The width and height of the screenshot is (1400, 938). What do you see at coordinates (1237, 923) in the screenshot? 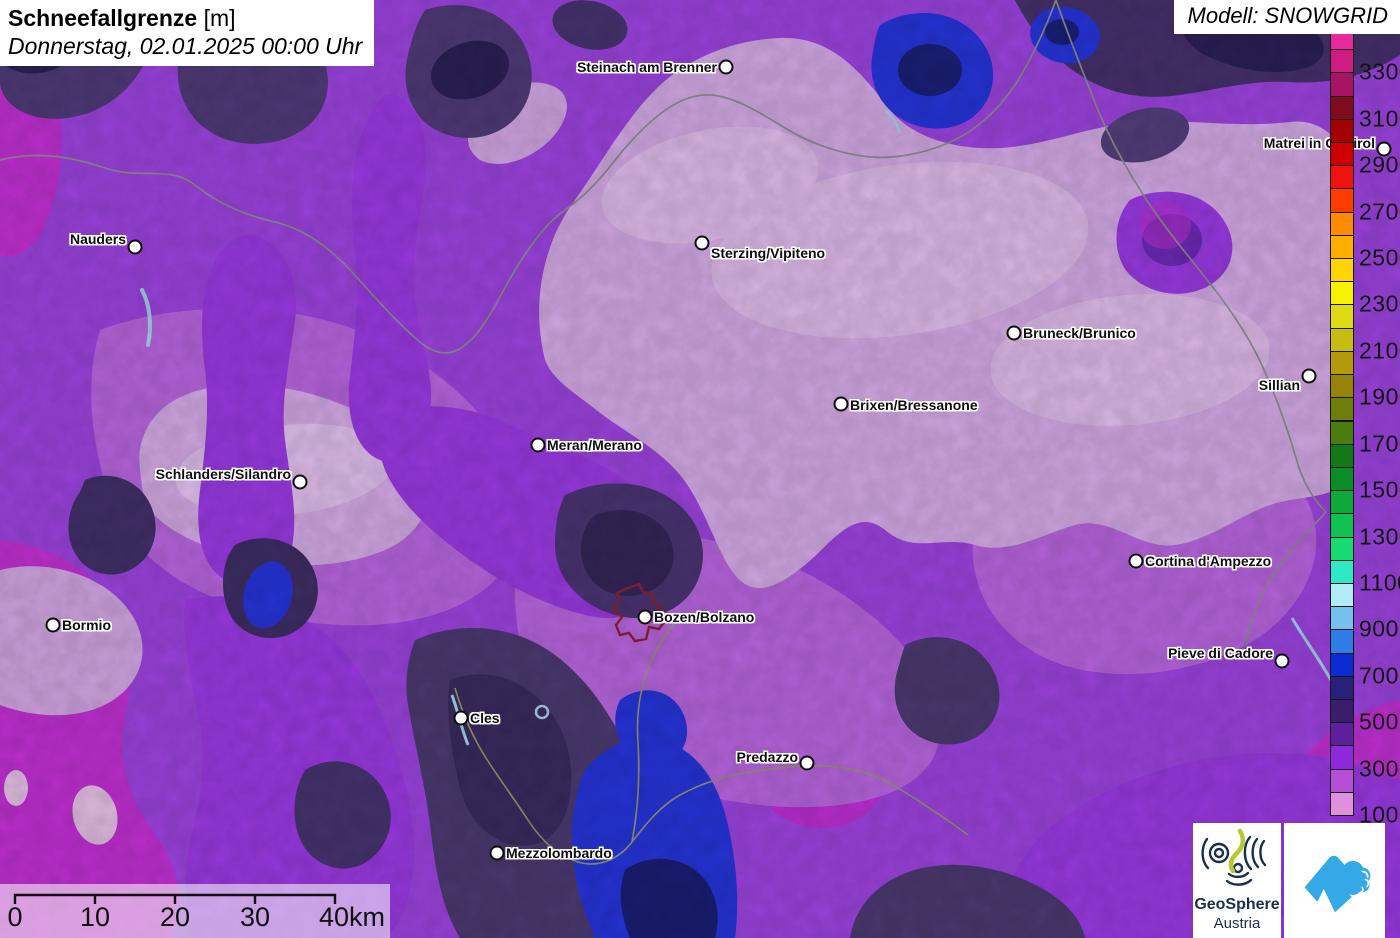
I see `geosphere-country: Austria` at bounding box center [1237, 923].